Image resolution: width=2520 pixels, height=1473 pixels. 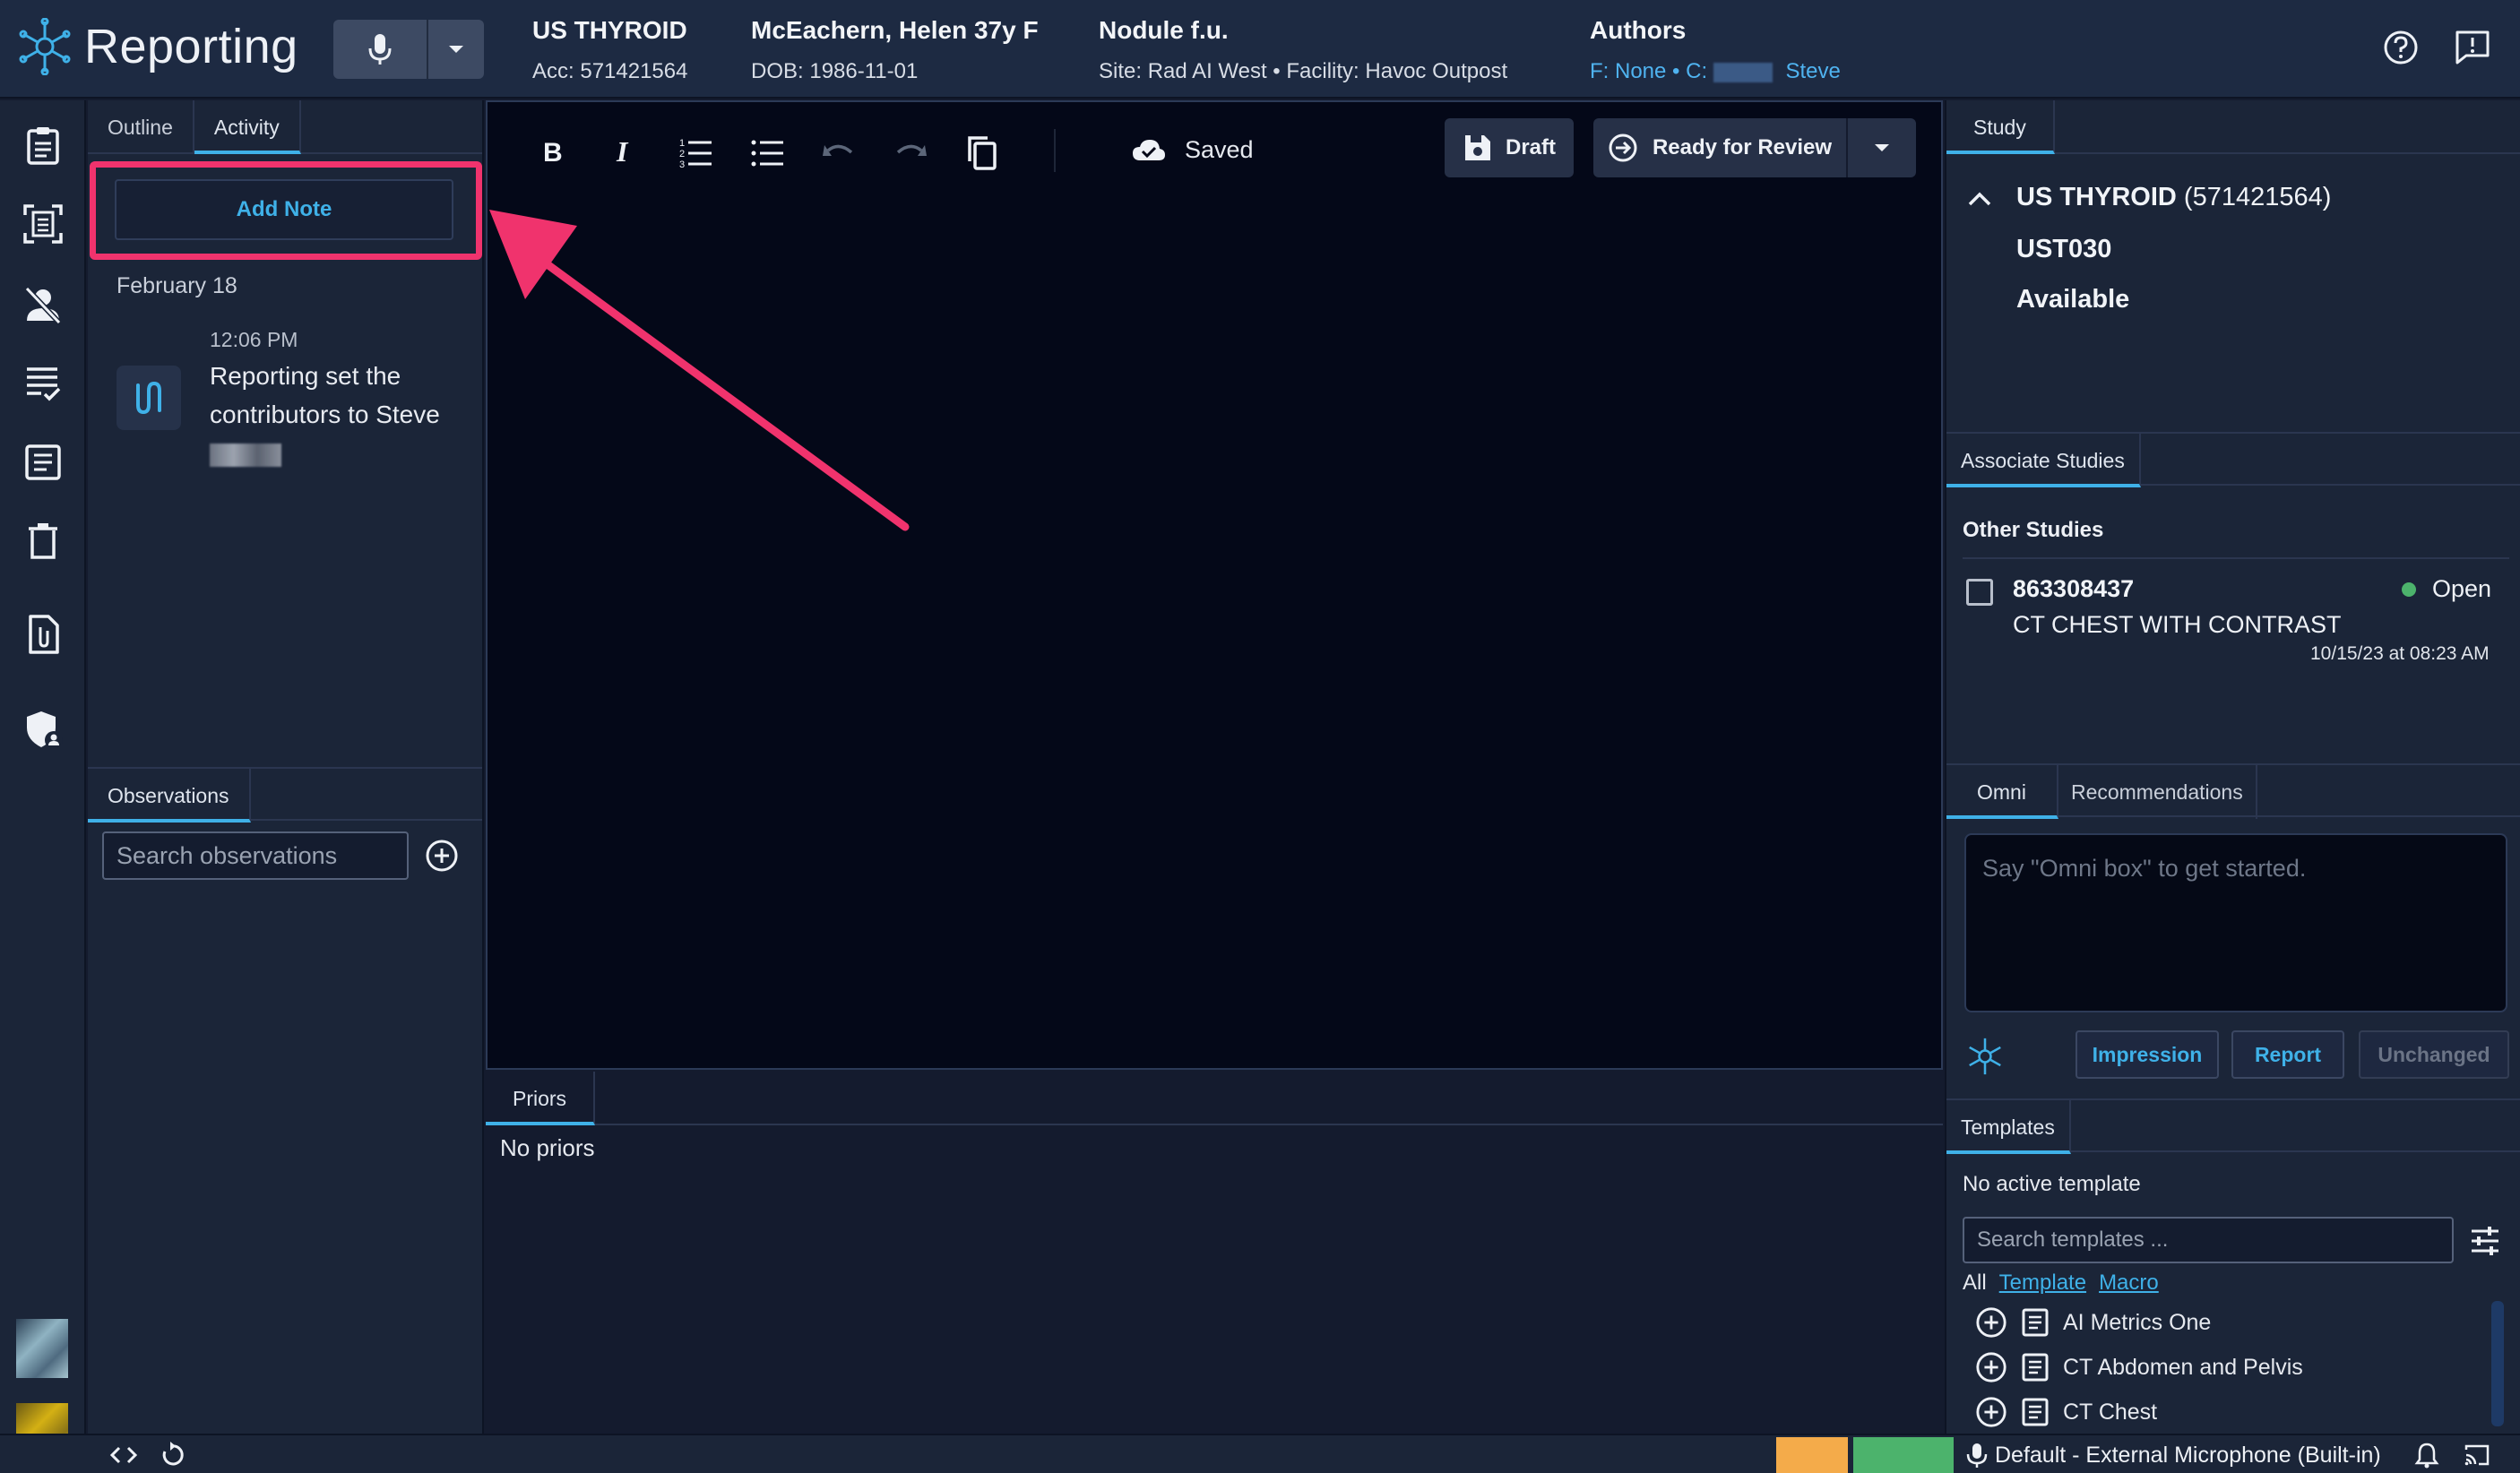 I want to click on shield-user-icon, so click(x=43, y=729).